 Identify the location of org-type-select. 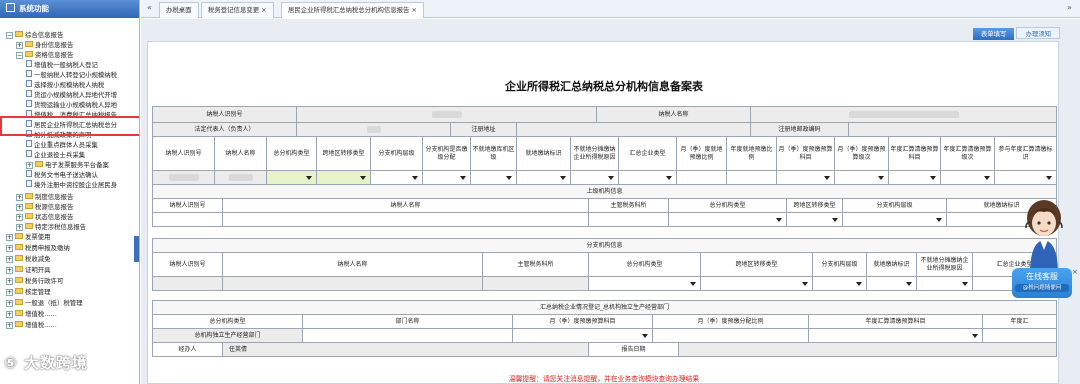
(291, 177).